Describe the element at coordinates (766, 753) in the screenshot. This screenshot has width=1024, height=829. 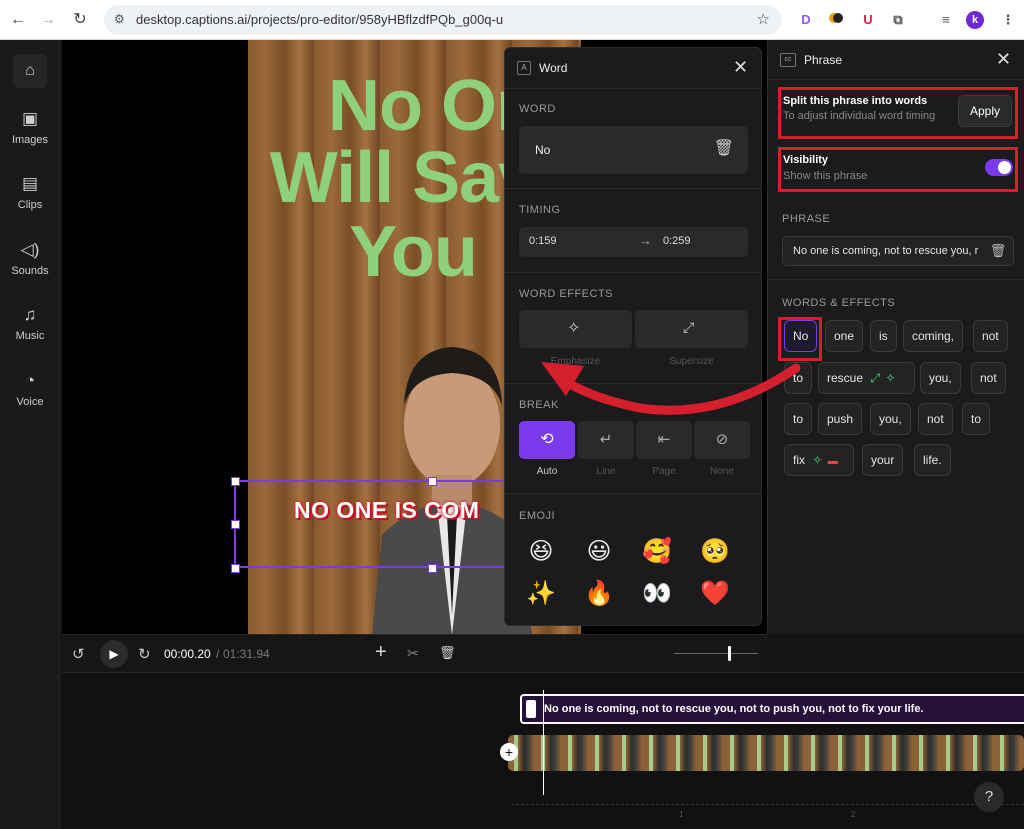
I see `video-clip-strip` at that location.